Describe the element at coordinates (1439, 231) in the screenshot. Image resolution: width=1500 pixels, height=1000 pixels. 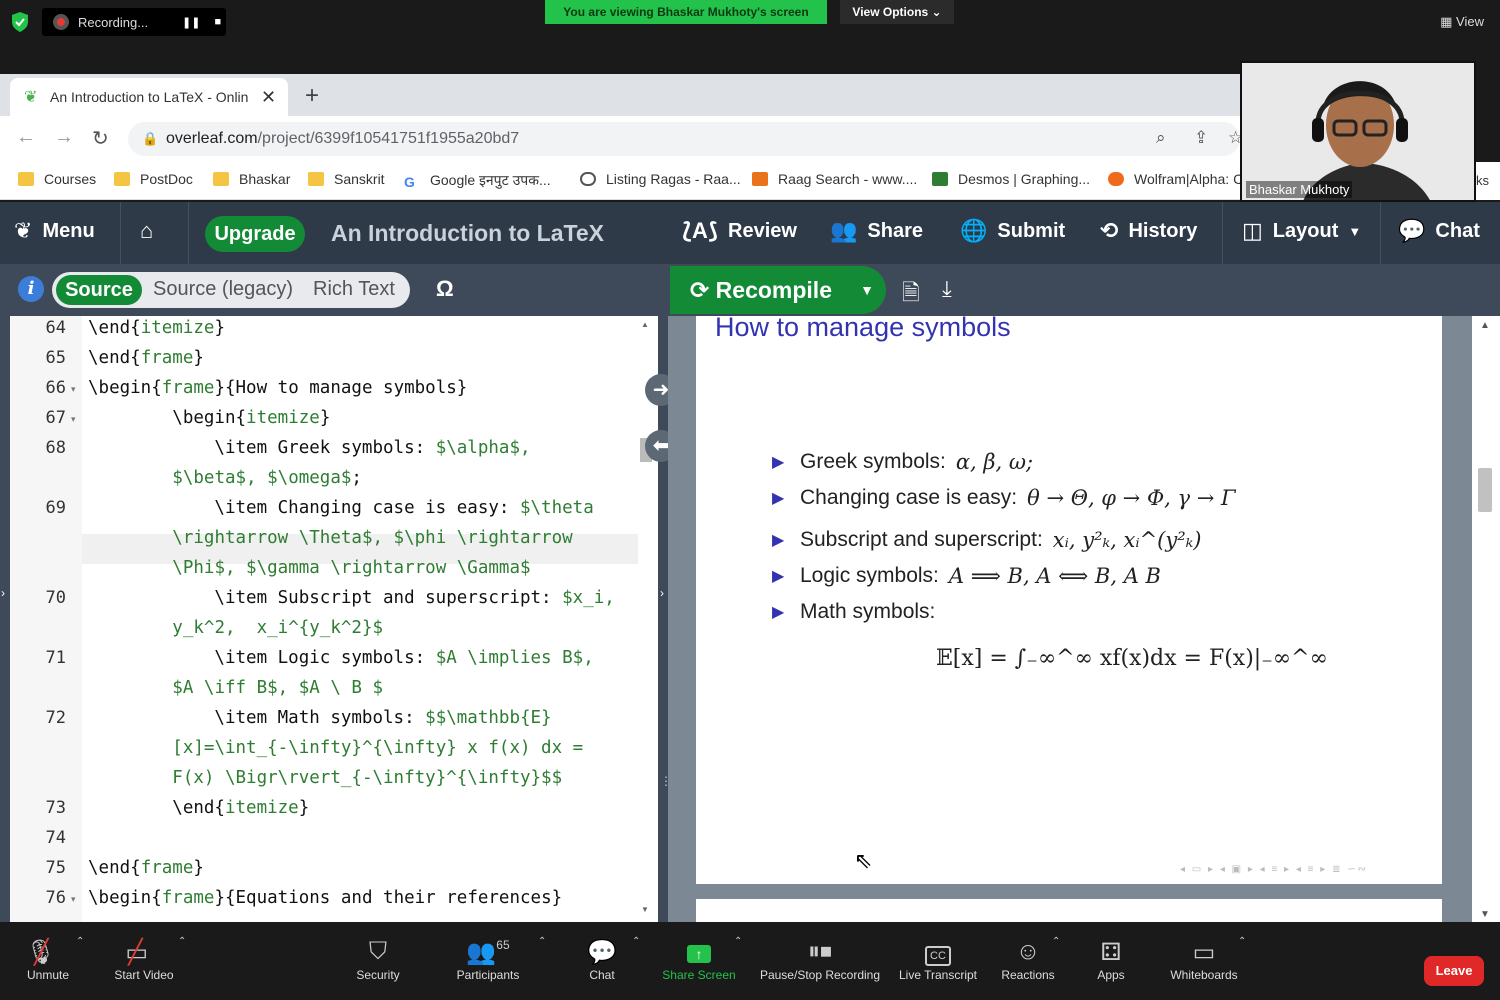
I see `chat-button: 💬 Chat` at that location.